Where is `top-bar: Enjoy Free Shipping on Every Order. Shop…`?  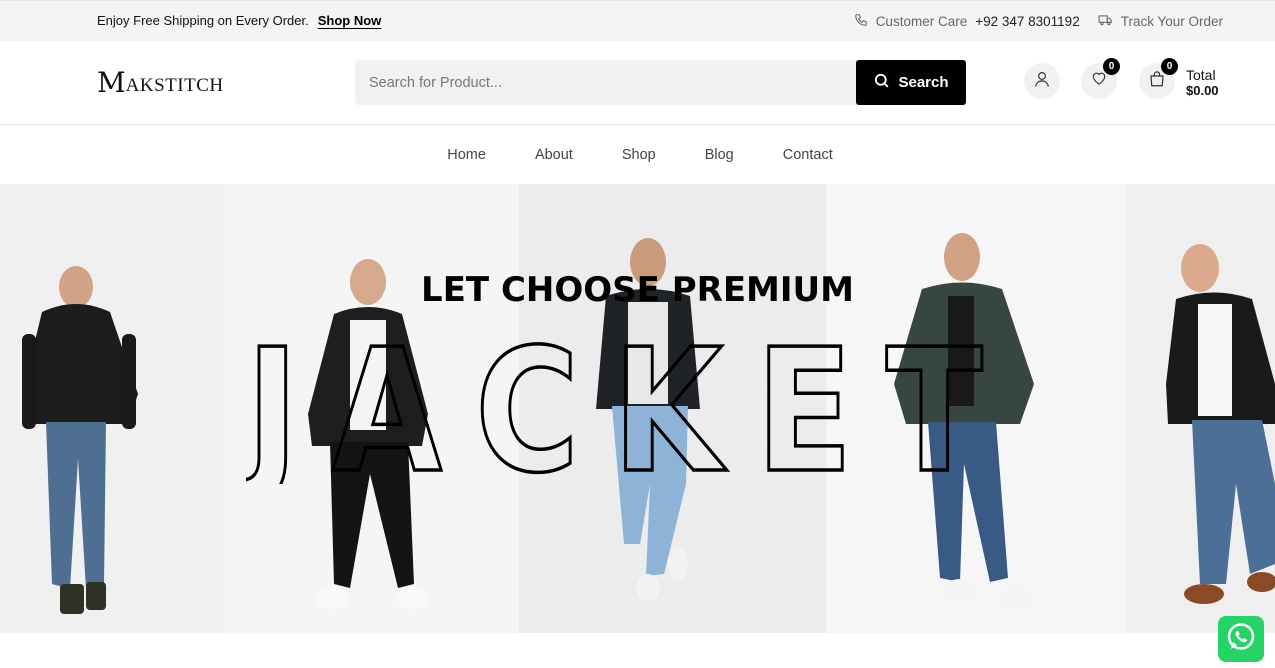 top-bar: Enjoy Free Shipping on Every Order. Shop… is located at coordinates (637, 20).